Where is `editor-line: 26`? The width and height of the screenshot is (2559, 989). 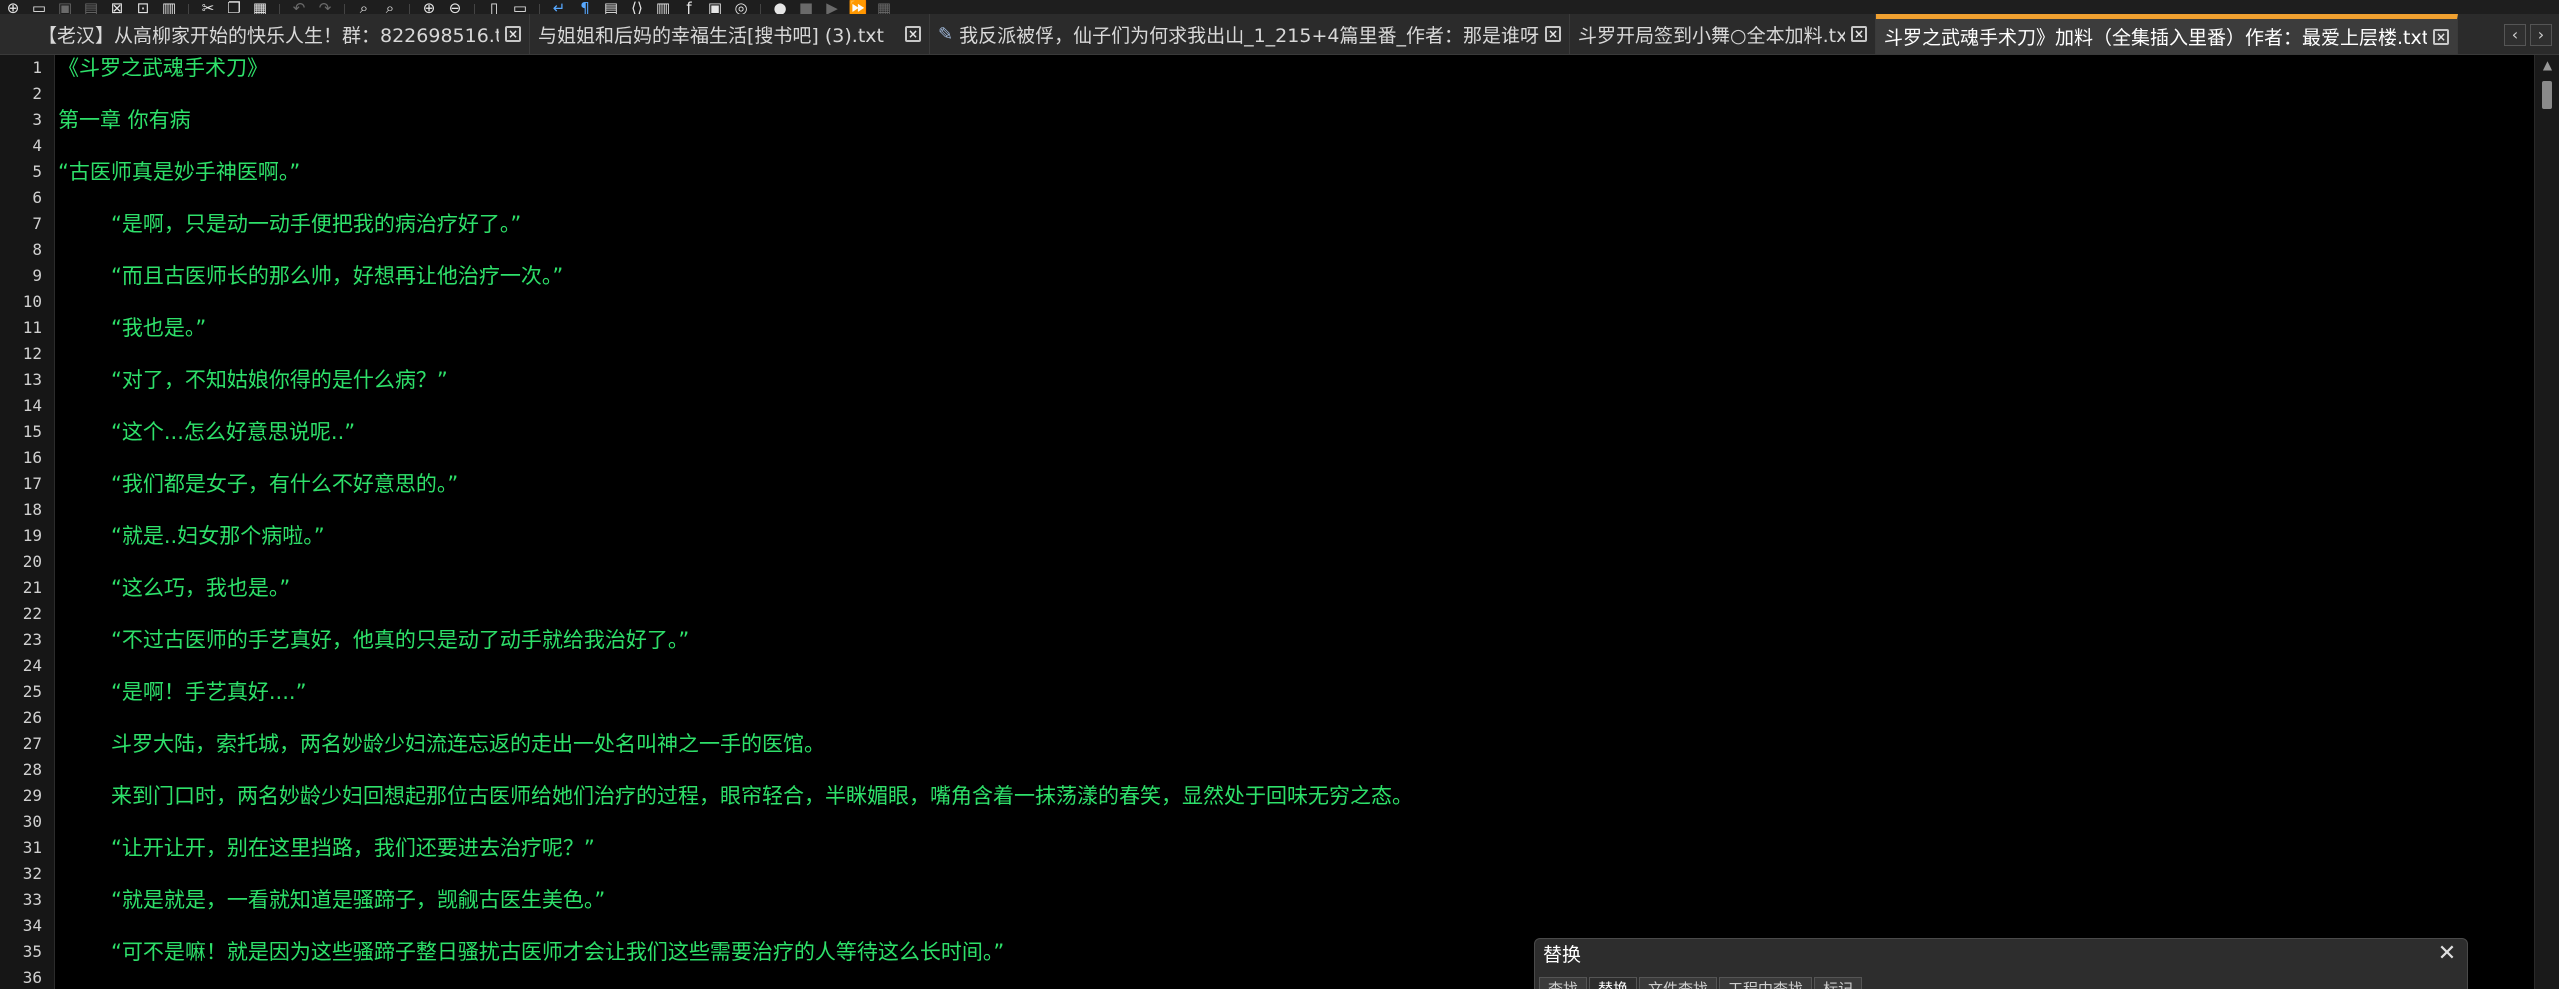 editor-line: 26 is located at coordinates (1265, 718).